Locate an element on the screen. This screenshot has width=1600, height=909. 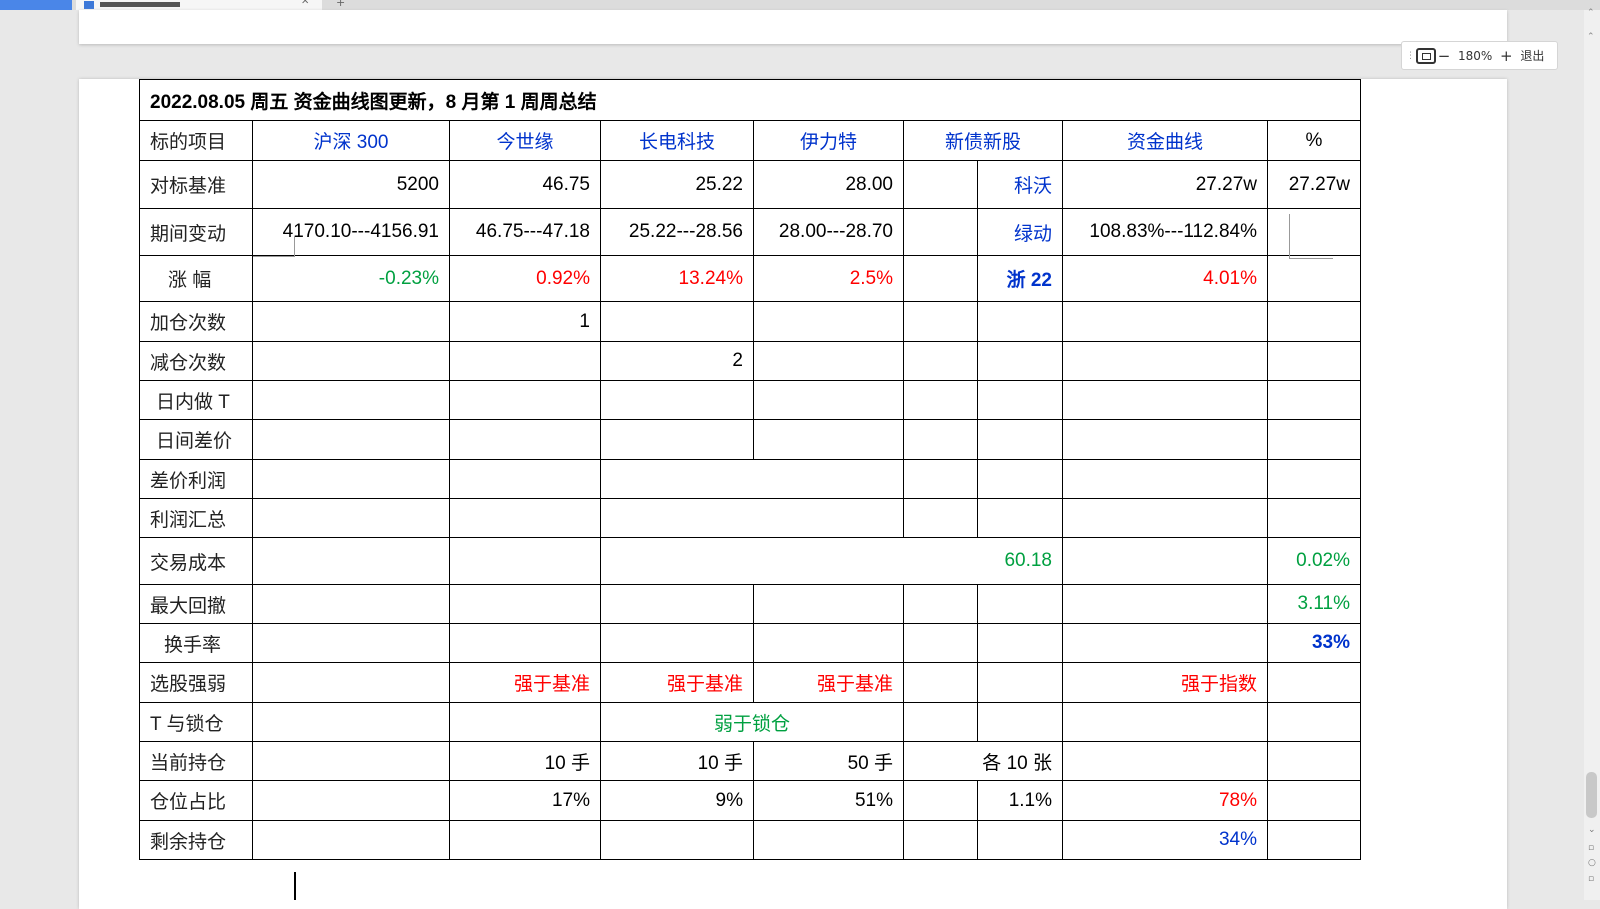
row-label: 交易成本 is located at coordinates (196, 561).